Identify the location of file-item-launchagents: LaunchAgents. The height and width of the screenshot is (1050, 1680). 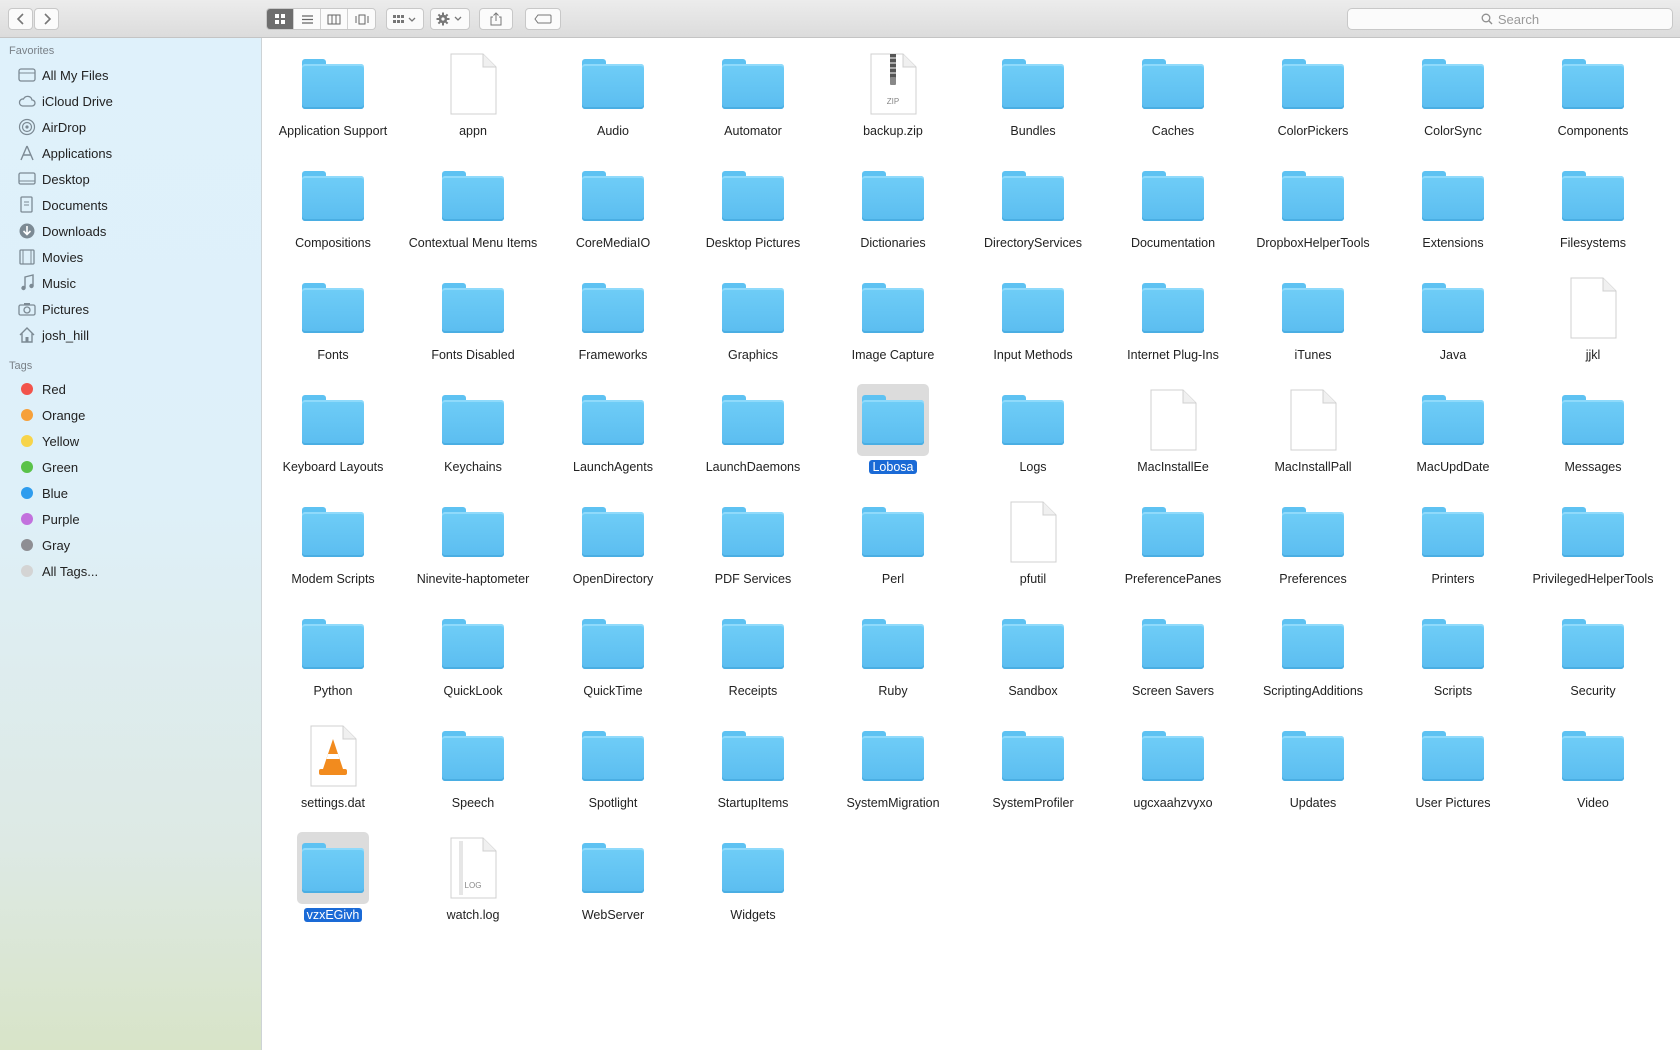
(613, 438).